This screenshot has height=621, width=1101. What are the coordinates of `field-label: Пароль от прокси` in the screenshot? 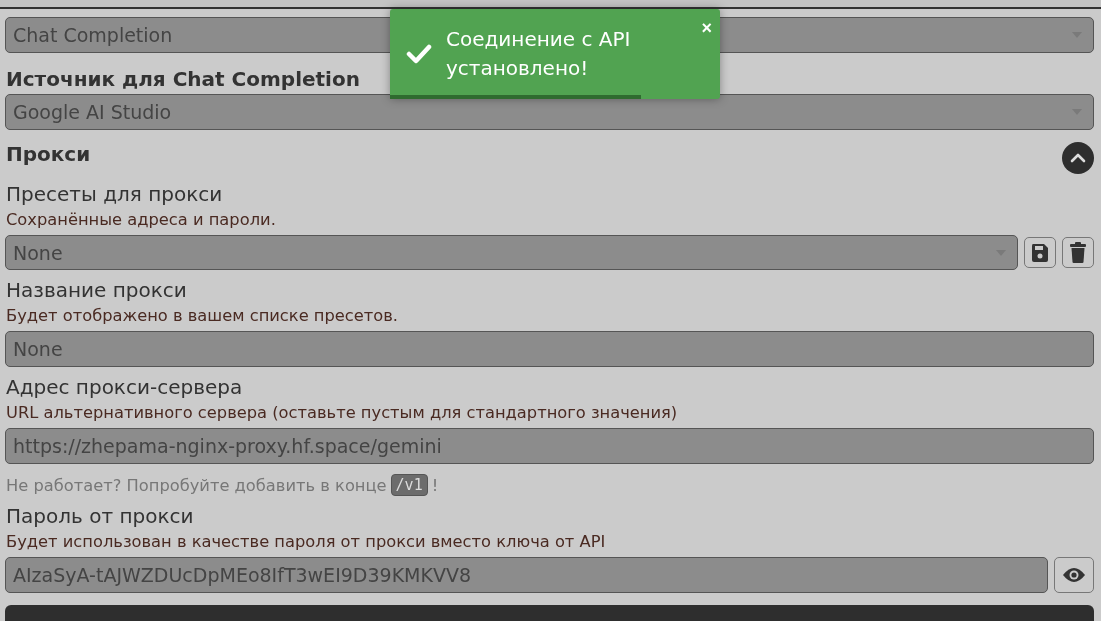 It's located at (100, 516).